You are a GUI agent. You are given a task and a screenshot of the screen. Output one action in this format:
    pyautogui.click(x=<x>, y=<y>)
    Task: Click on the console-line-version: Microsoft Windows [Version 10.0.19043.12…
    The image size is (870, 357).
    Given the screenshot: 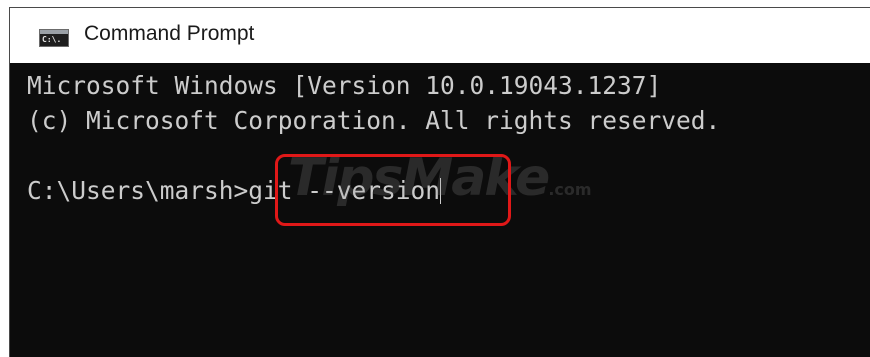 What is the action you would take?
    pyautogui.click(x=344, y=85)
    